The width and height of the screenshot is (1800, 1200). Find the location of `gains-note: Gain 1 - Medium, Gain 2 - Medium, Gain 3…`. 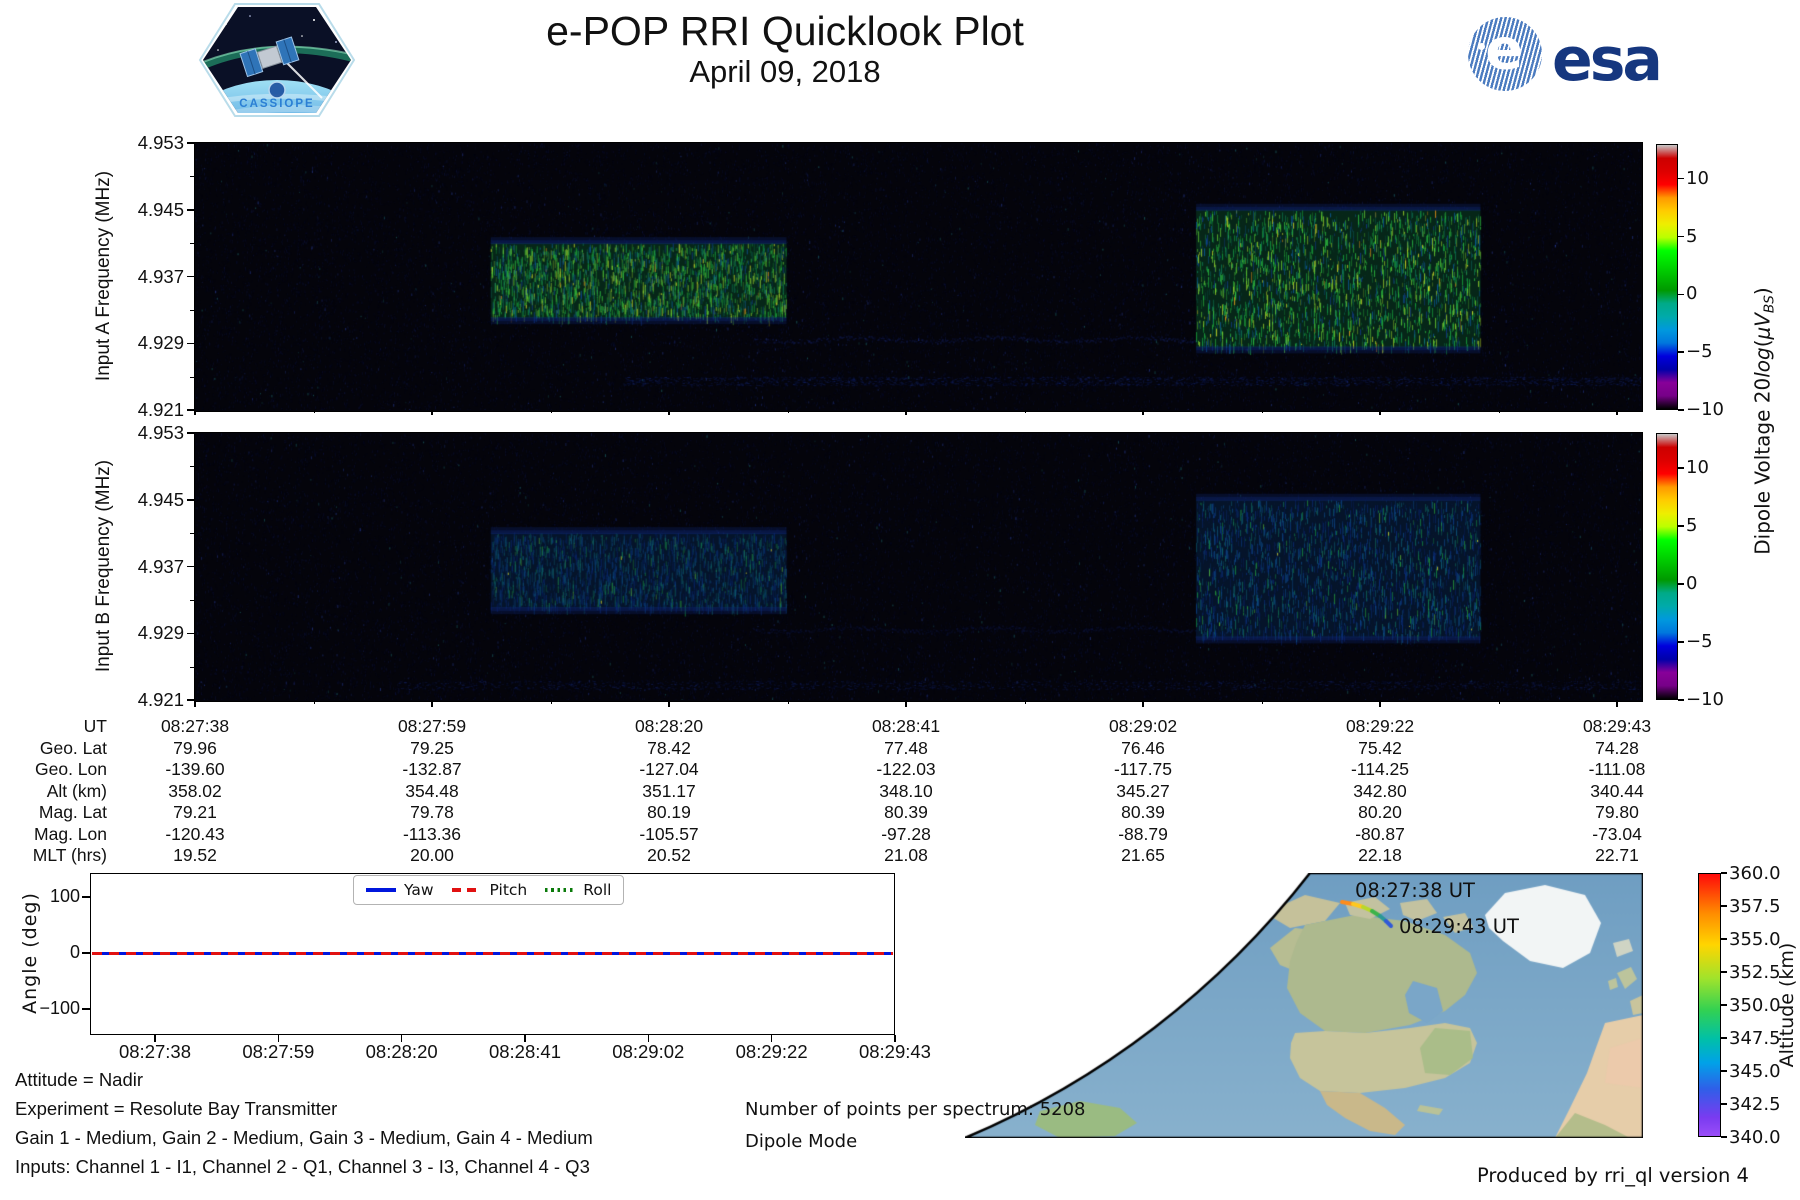

gains-note: Gain 1 - Medium, Gain 2 - Medium, Gain 3… is located at coordinates (304, 1137).